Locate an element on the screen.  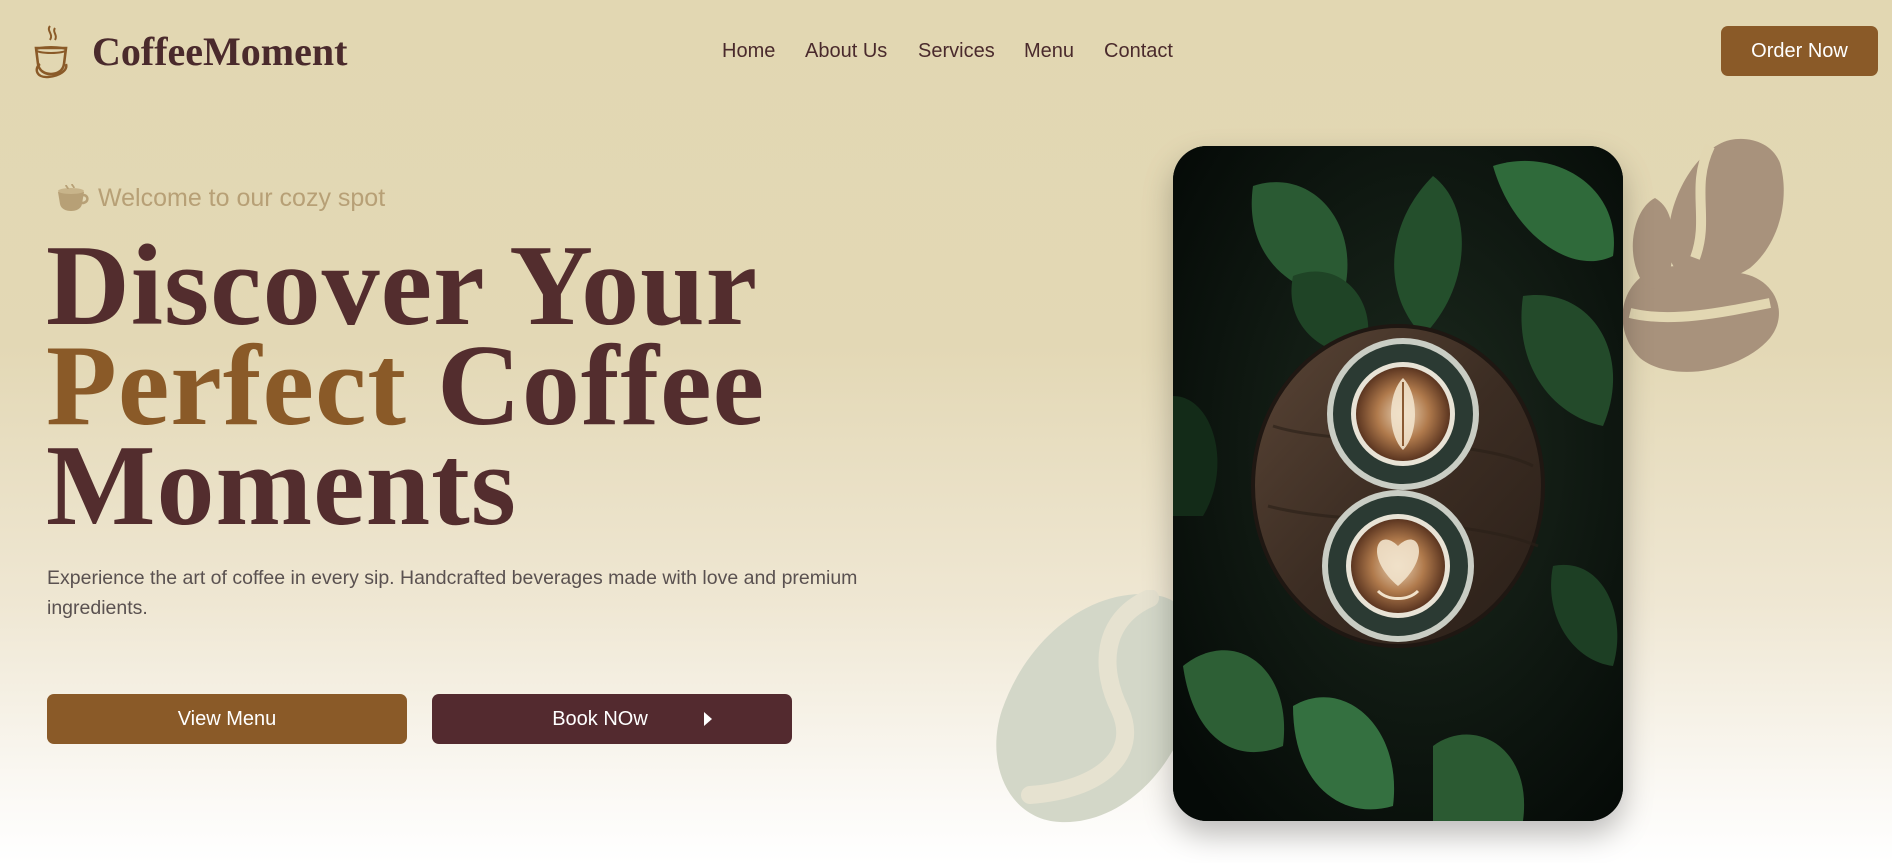
brand-name: CoffeeMoment is located at coordinates (219, 51).